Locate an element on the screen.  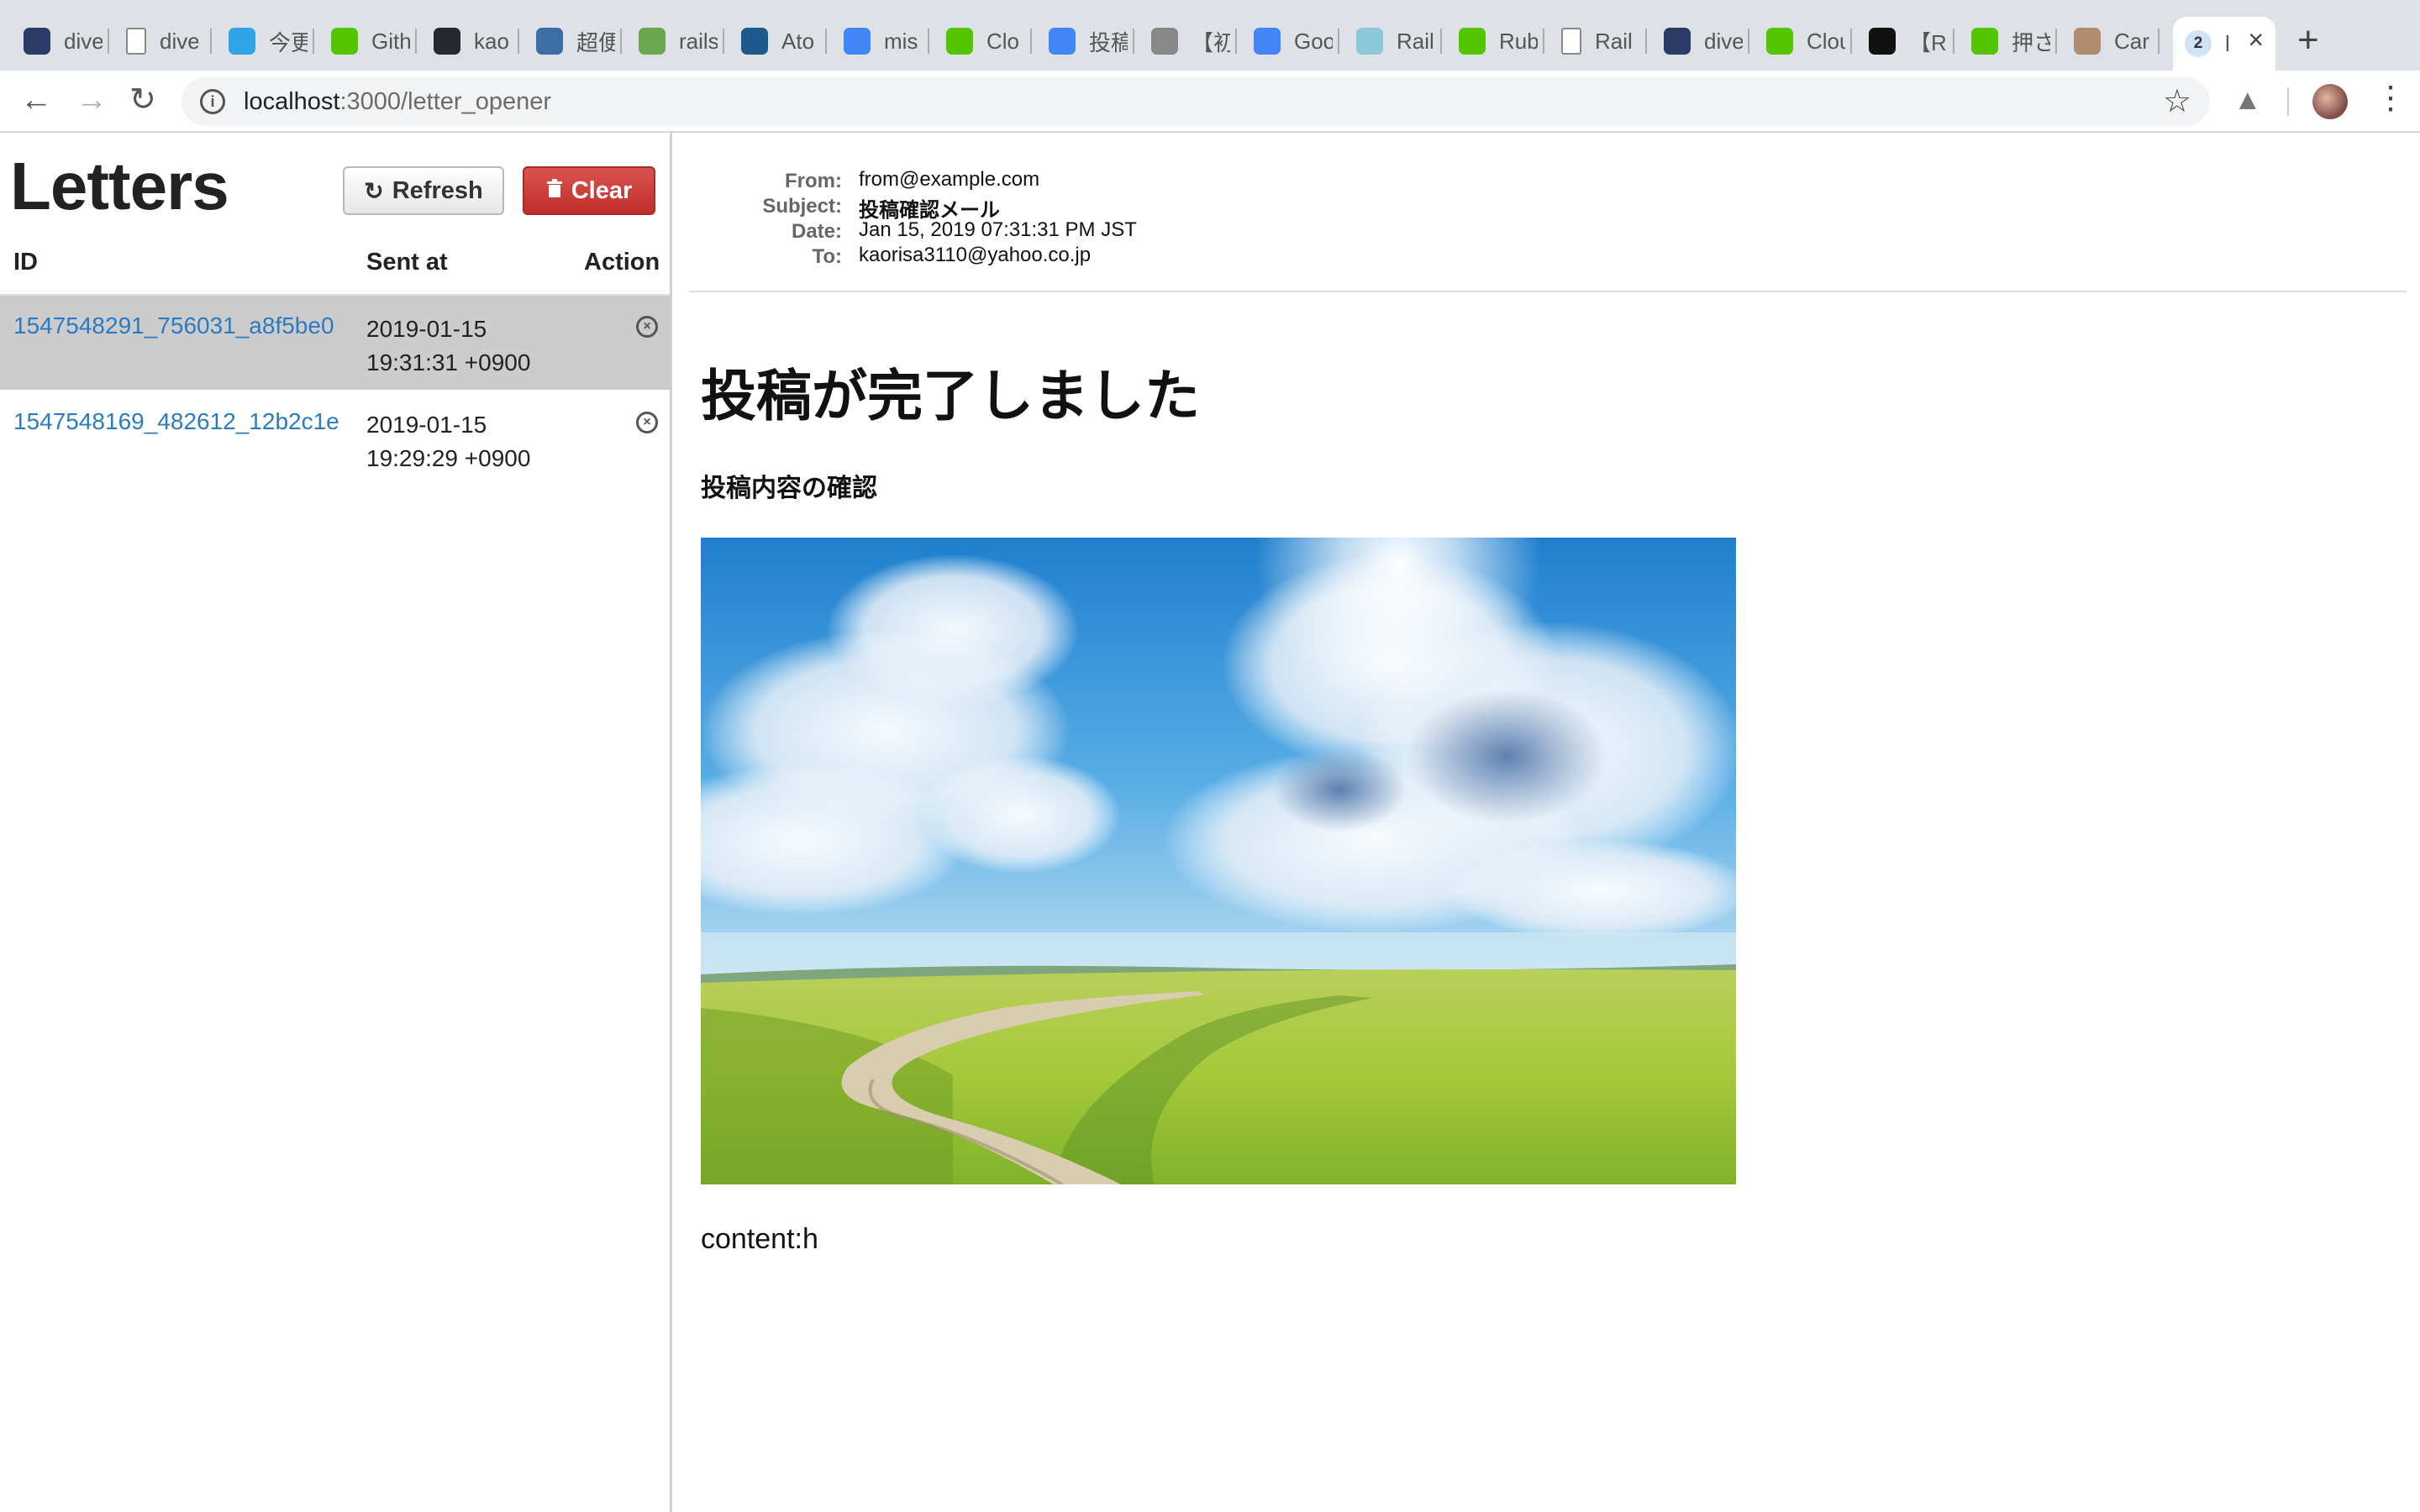
refresh-icon: ↻ is located at coordinates (374, 190).